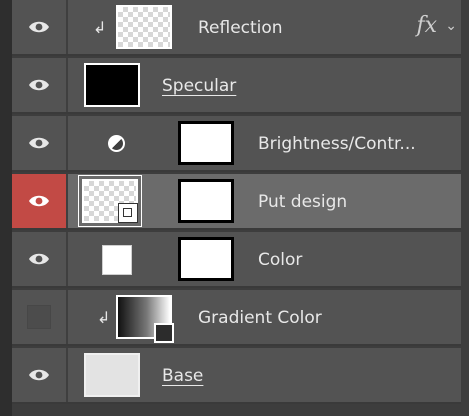 This screenshot has width=469, height=416. What do you see at coordinates (199, 86) in the screenshot?
I see `layer-name: Specular` at bounding box center [199, 86].